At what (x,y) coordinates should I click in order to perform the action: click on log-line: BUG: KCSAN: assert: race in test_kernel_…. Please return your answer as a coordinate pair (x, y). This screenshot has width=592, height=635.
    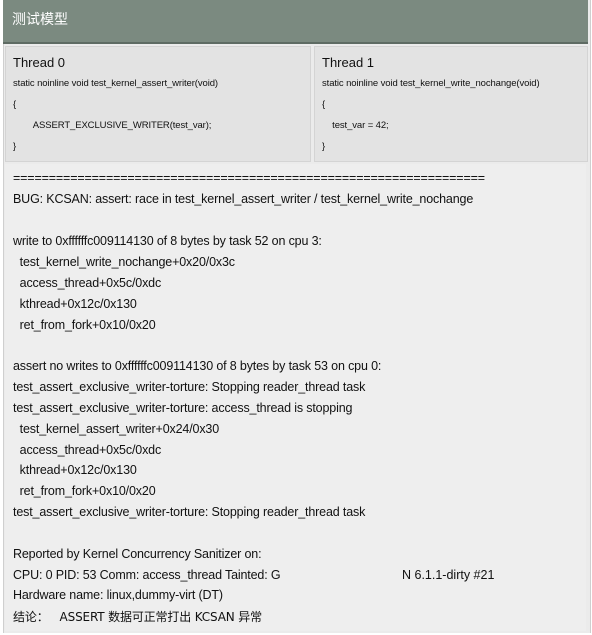
    Looking at the image, I should click on (243, 199).